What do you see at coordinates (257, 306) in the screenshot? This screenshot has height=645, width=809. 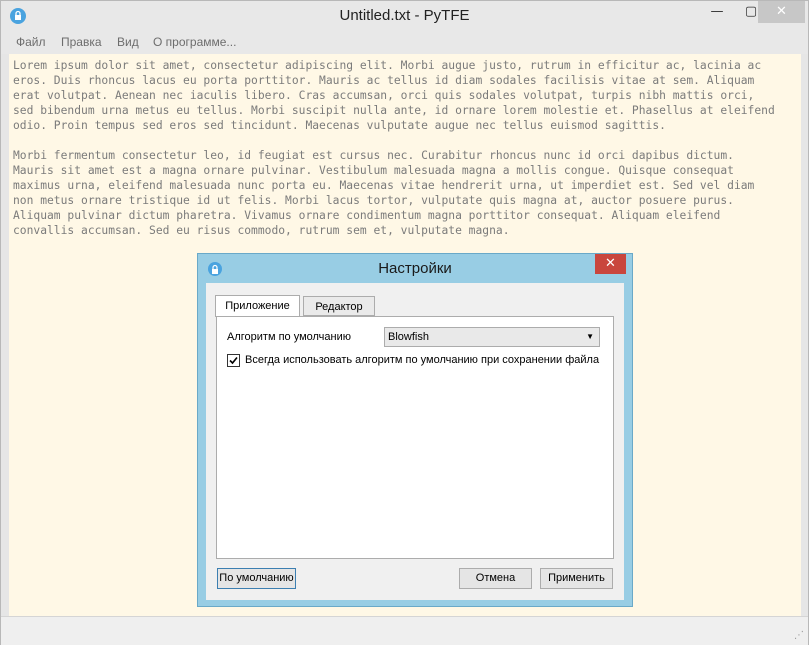 I see `tab-application: Приложение` at bounding box center [257, 306].